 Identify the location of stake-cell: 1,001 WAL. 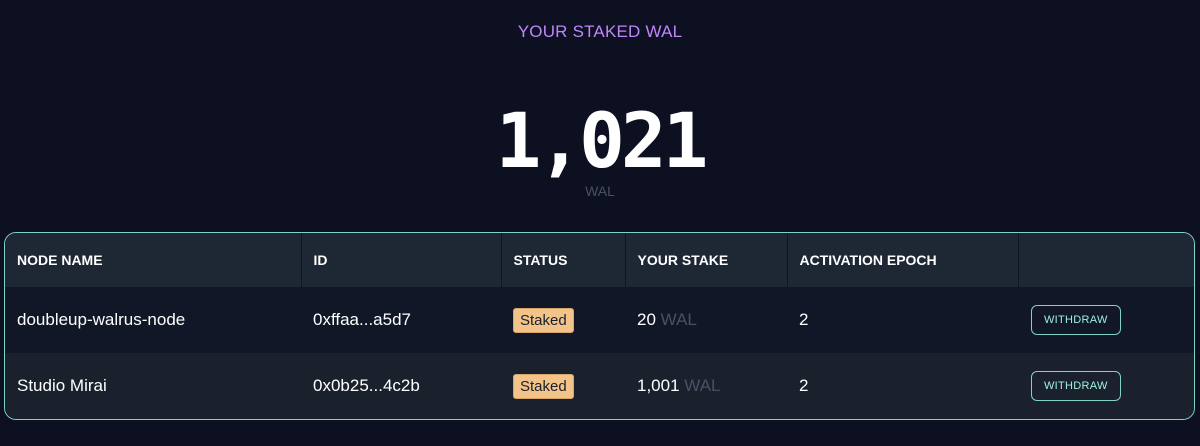
(706, 386).